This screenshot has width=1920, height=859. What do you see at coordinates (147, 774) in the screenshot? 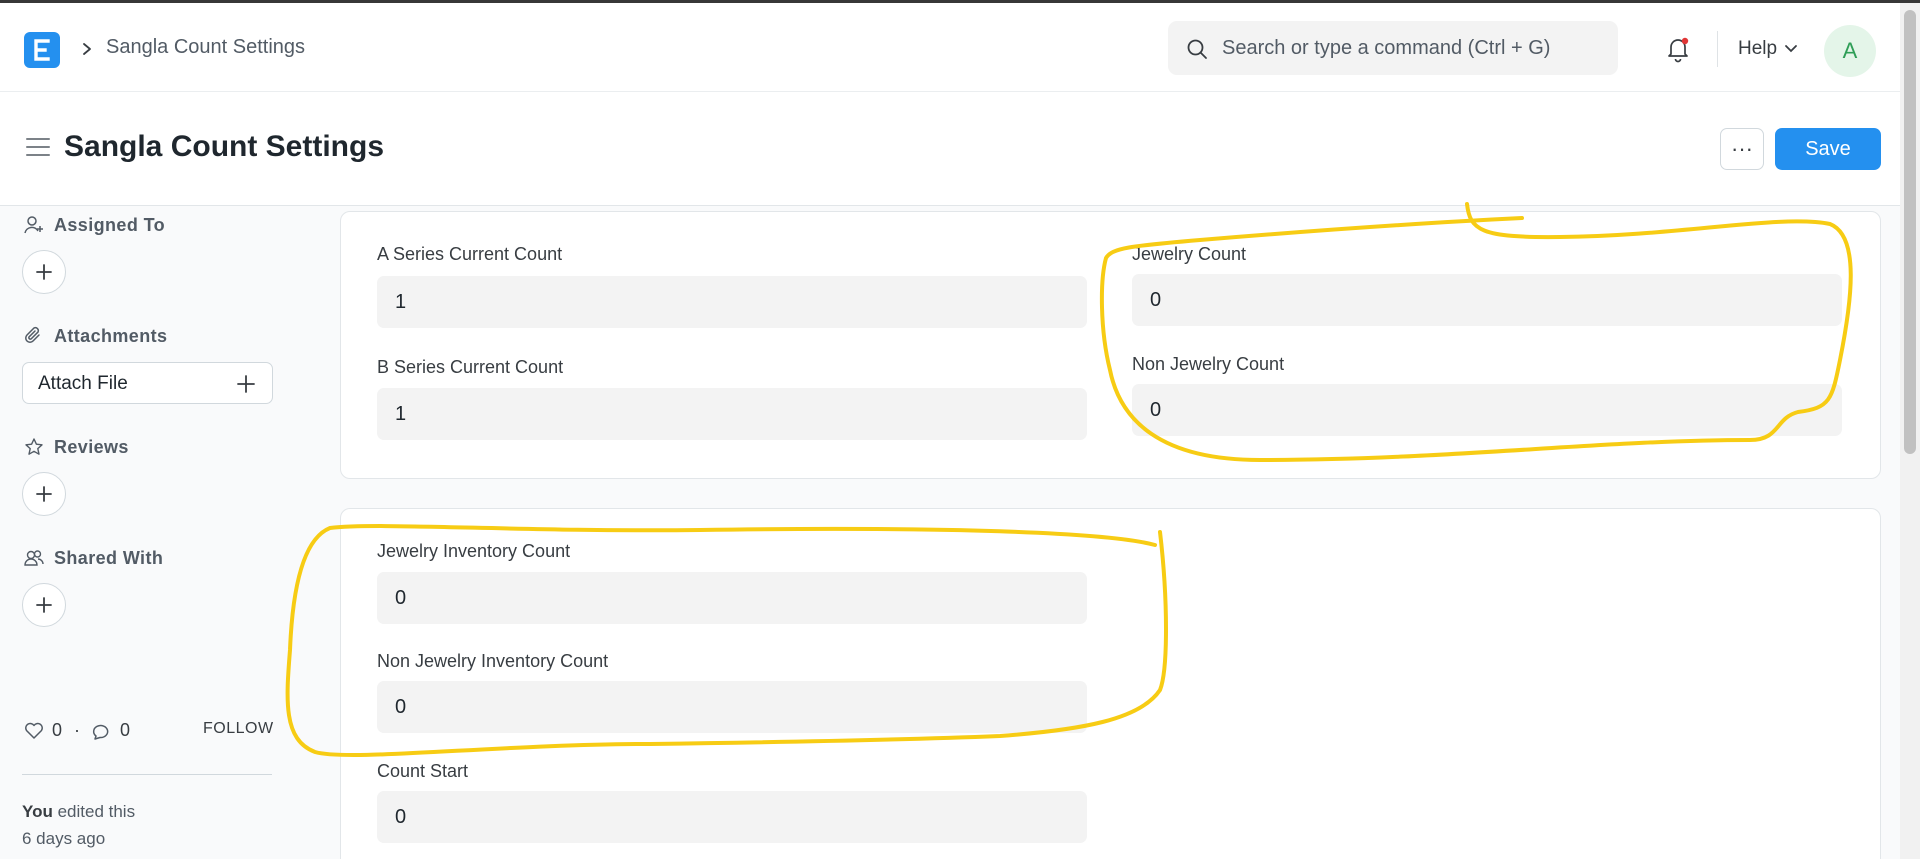
I see `sidebar-divider` at bounding box center [147, 774].